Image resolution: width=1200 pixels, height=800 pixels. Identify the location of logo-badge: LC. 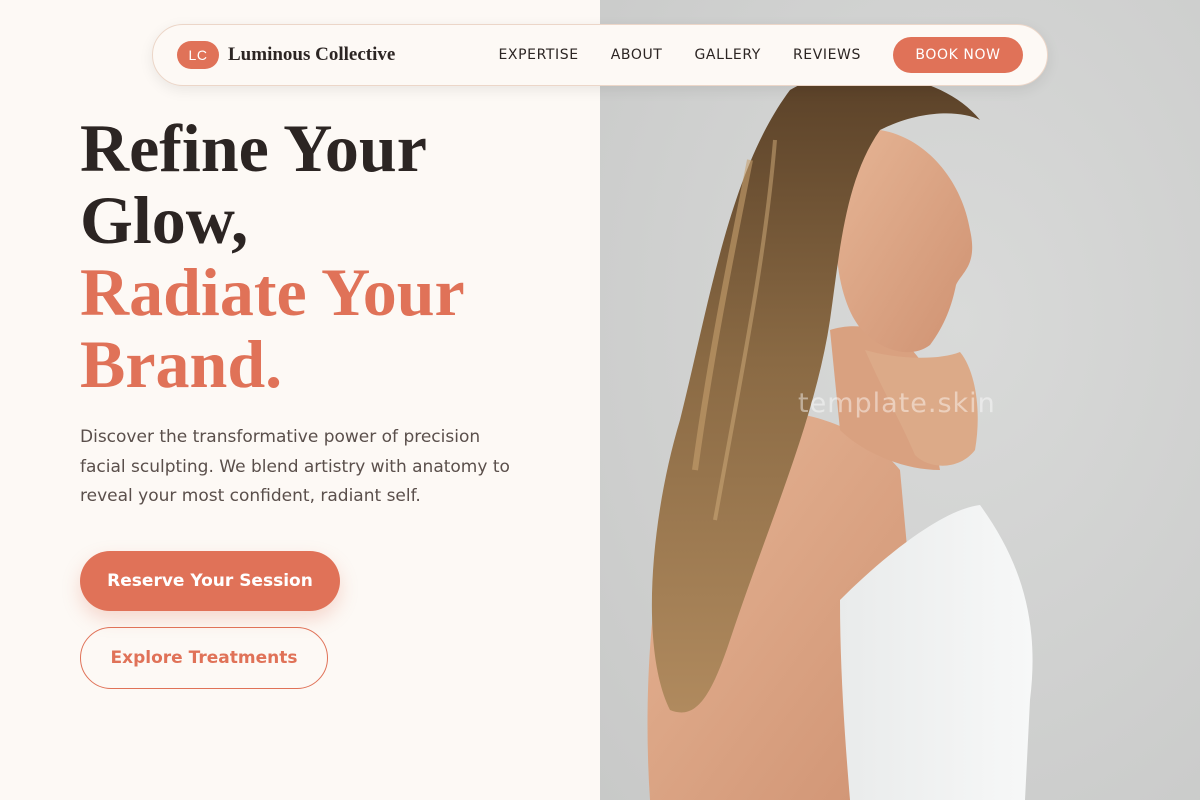
(198, 55).